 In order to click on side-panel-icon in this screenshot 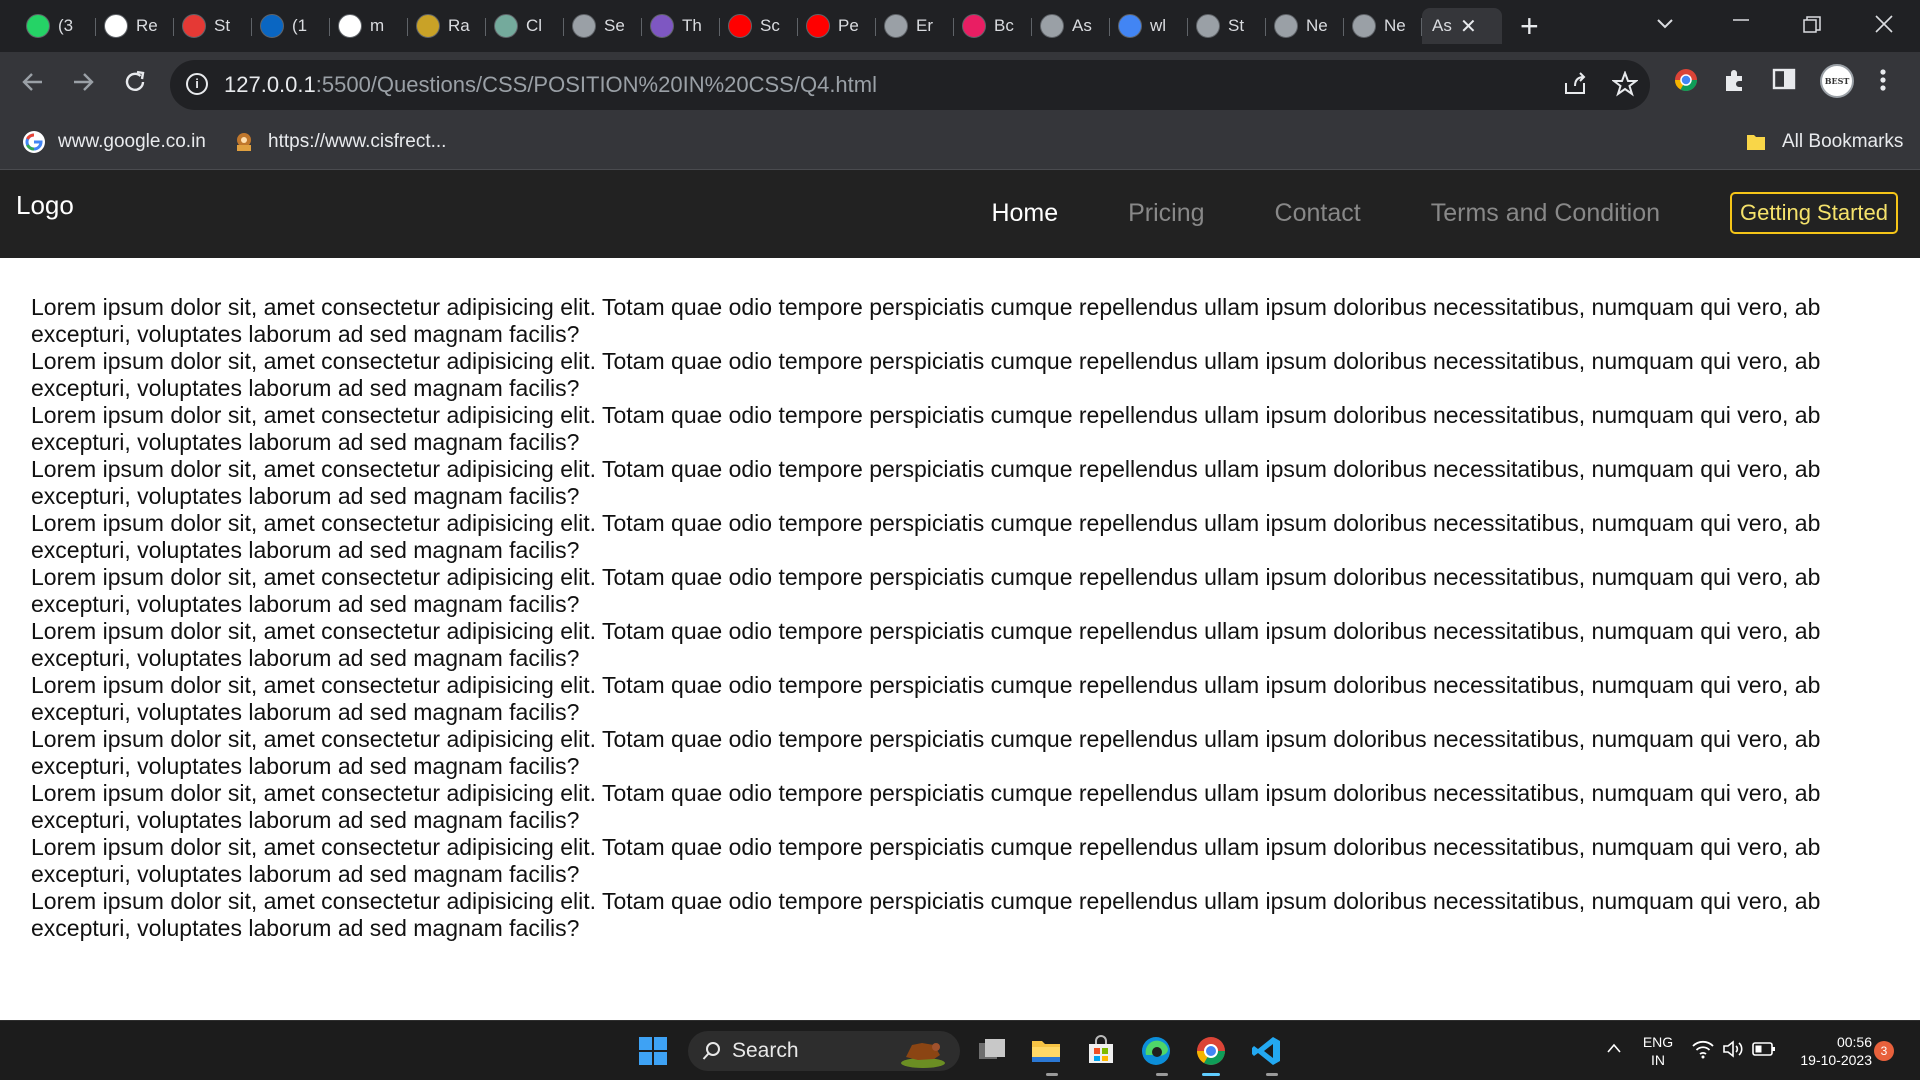, I will do `click(1784, 81)`.